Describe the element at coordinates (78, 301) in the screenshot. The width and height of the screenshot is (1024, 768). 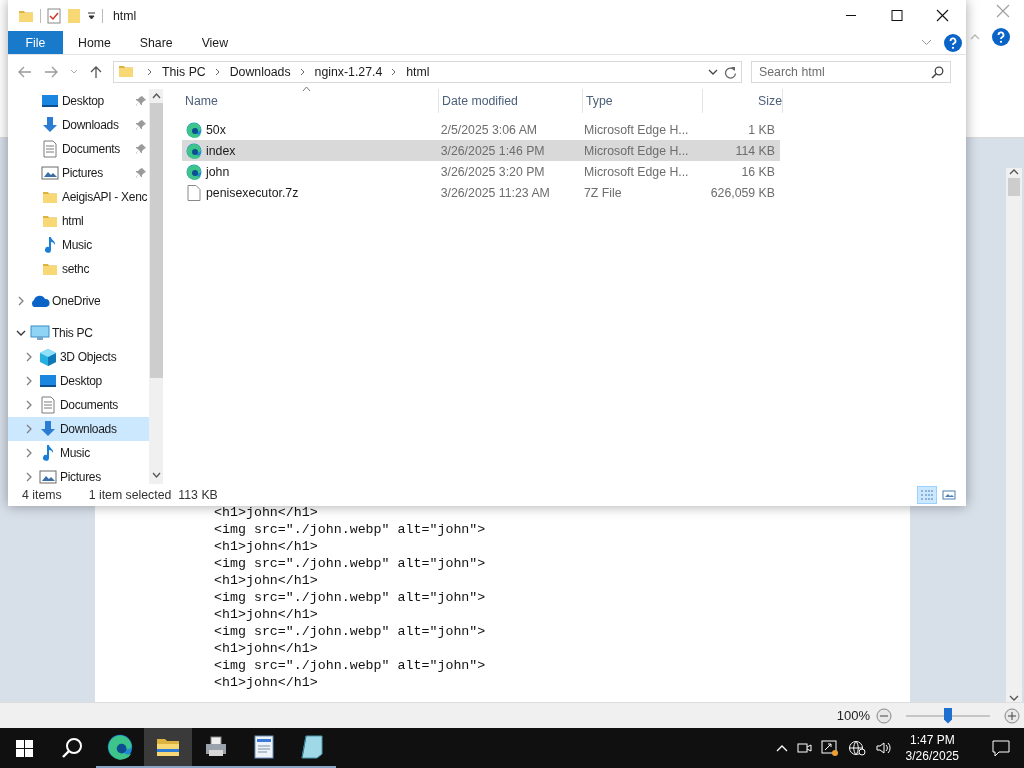
I see `nav-item: OneDrive` at that location.